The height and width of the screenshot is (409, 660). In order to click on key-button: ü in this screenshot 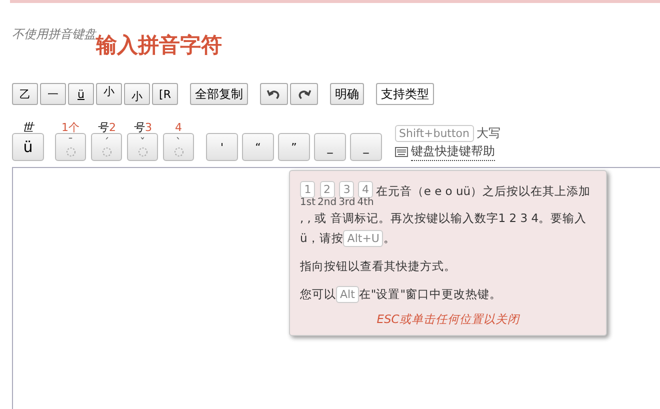, I will do `click(81, 94)`.